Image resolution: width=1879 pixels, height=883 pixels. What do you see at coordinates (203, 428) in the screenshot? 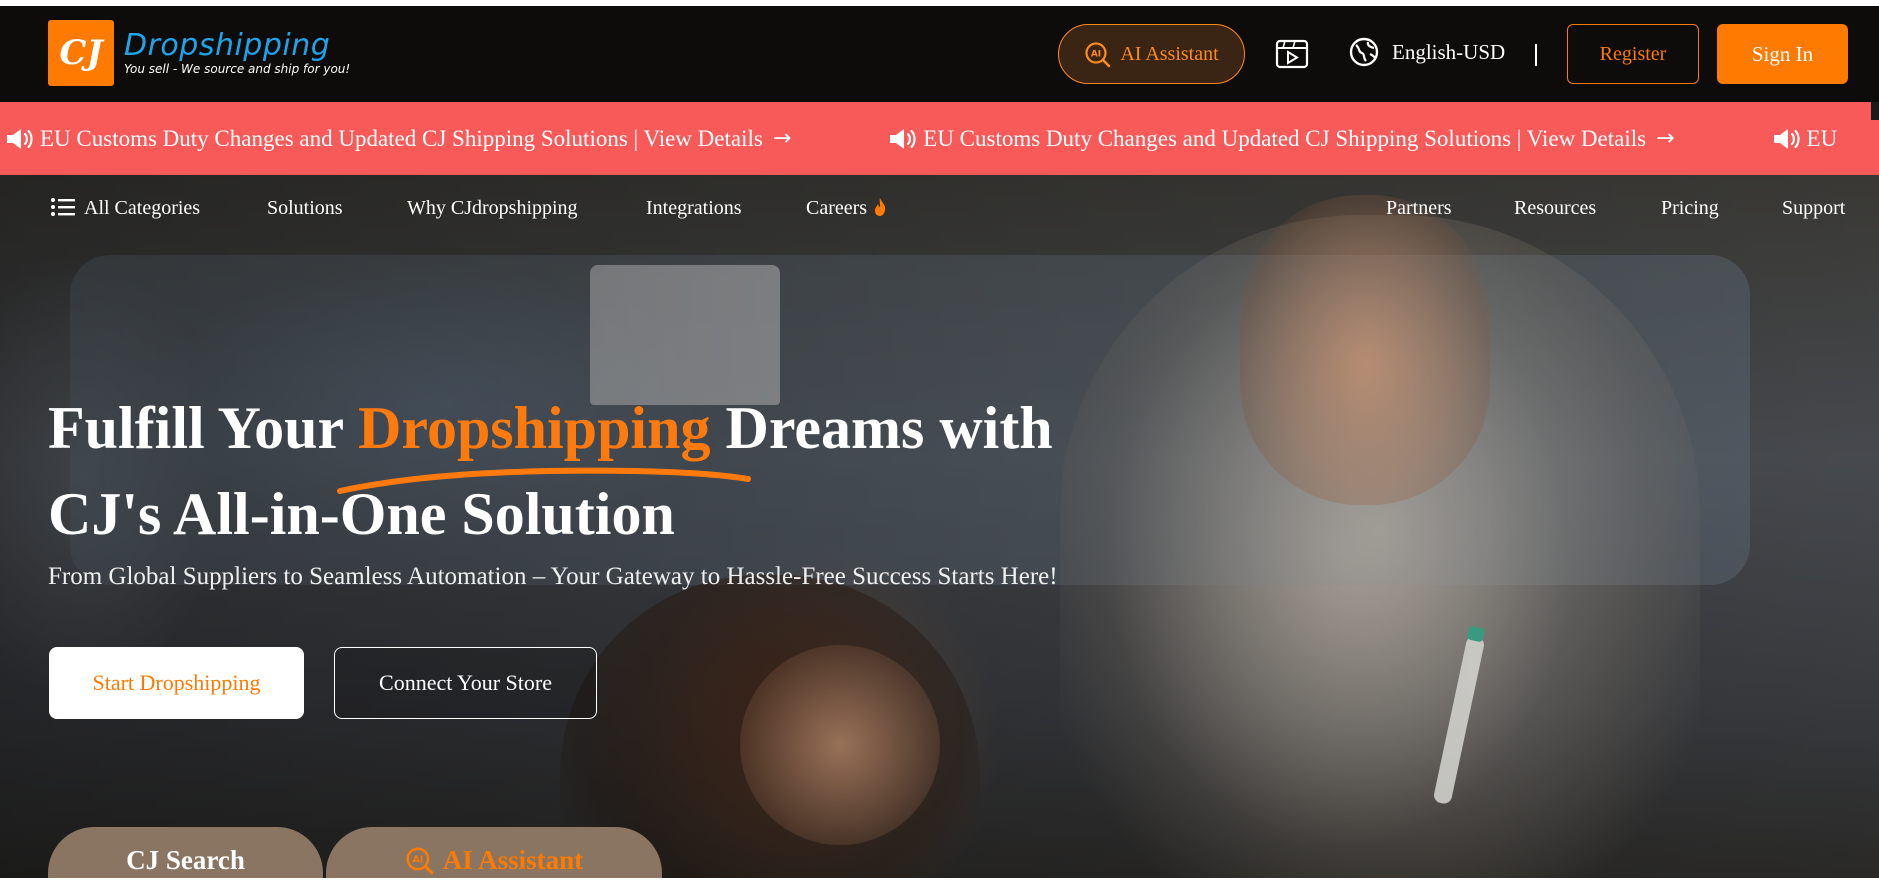
I see `headline-part: Fulfill Your` at bounding box center [203, 428].